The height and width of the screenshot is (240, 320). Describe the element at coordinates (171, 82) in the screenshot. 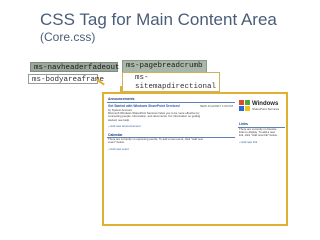

I see `tag-sitemapdirectional: ms-sitemapdirectional` at that location.